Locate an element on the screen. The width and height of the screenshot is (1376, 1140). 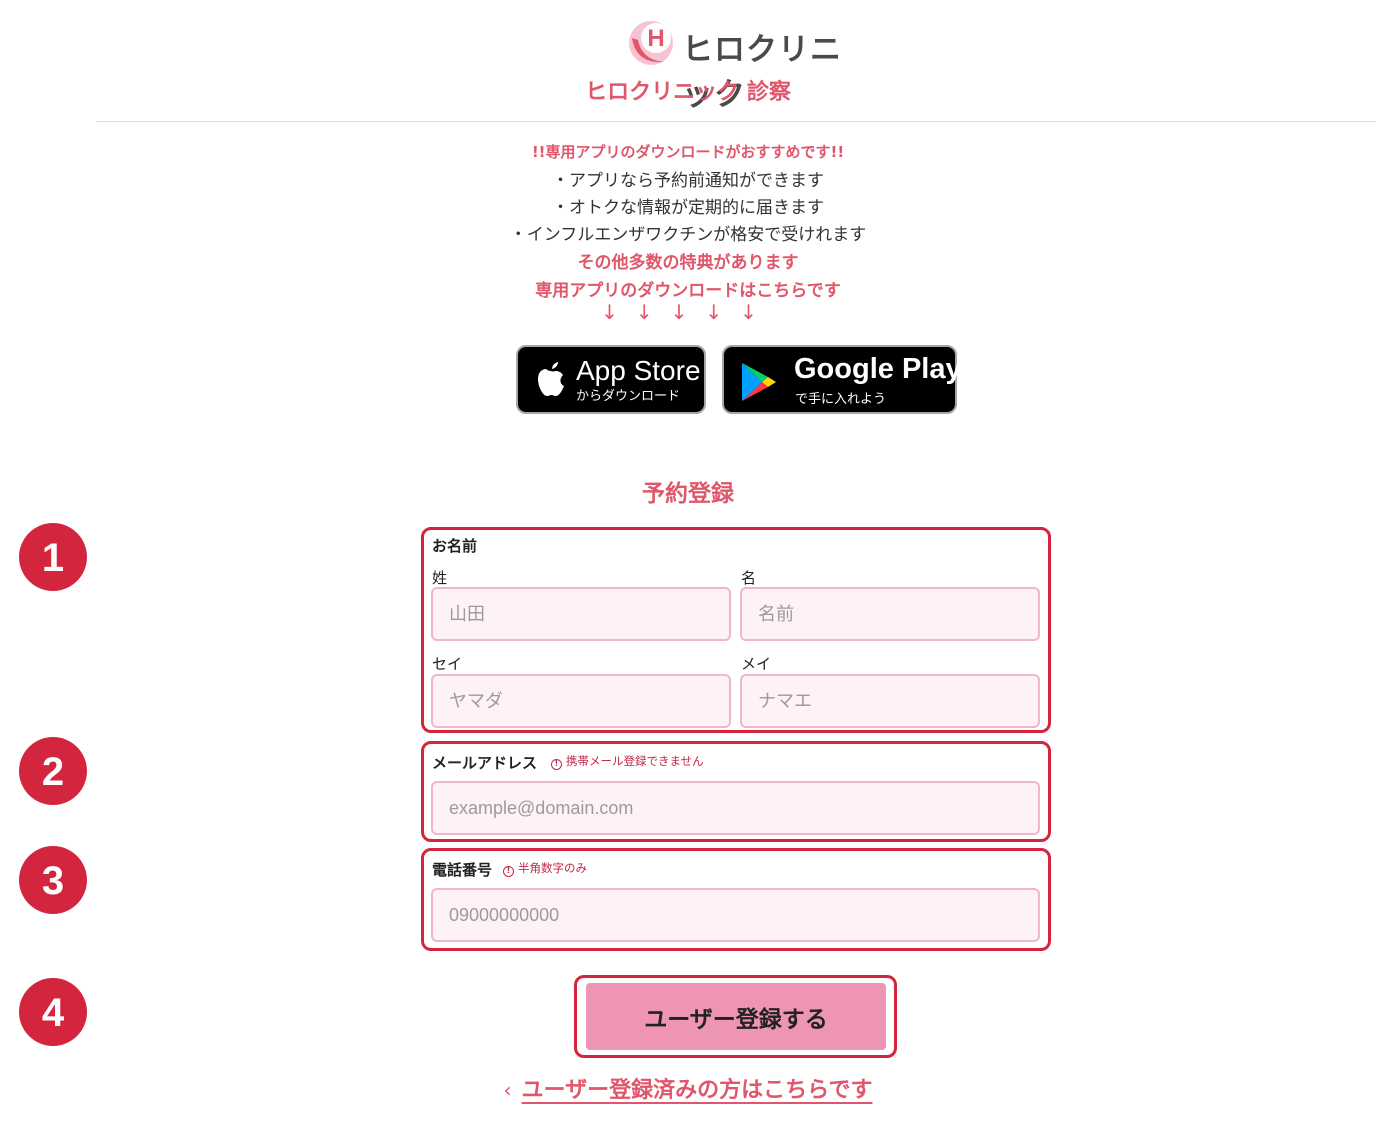
email-input is located at coordinates (735, 808).